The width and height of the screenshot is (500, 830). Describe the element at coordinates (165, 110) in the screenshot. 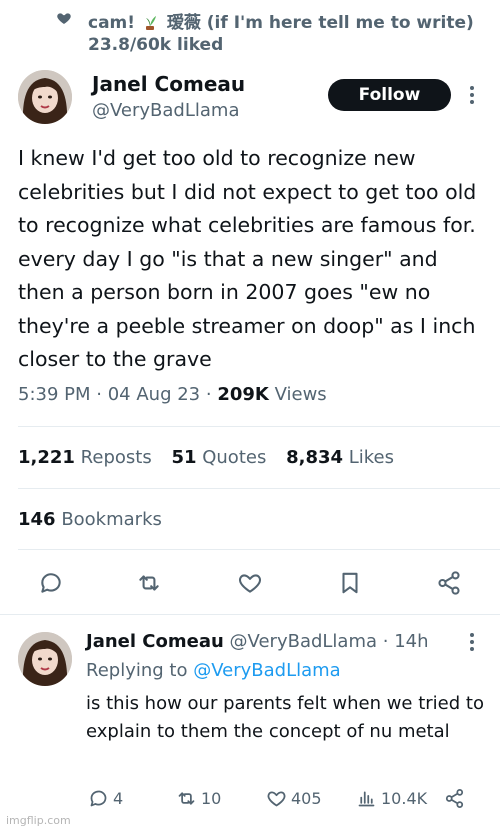

I see `author-handle: @VeryBadLlama` at that location.